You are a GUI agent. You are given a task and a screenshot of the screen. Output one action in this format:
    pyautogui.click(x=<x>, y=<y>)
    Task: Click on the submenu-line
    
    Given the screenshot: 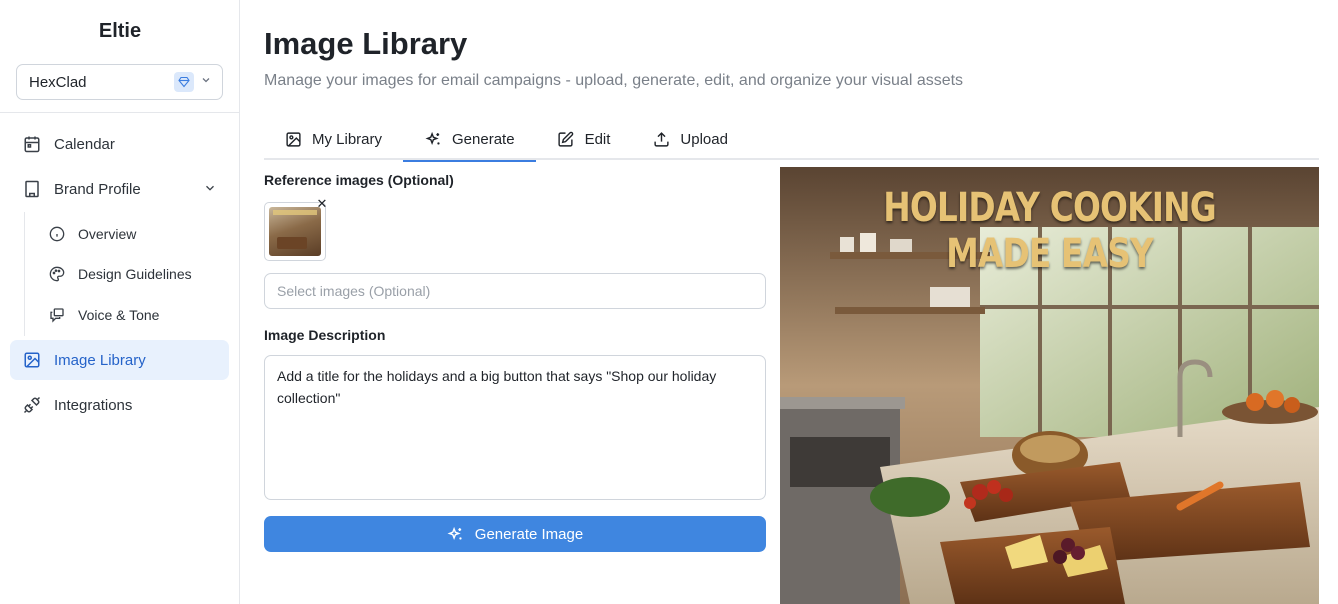 What is the action you would take?
    pyautogui.click(x=24, y=274)
    